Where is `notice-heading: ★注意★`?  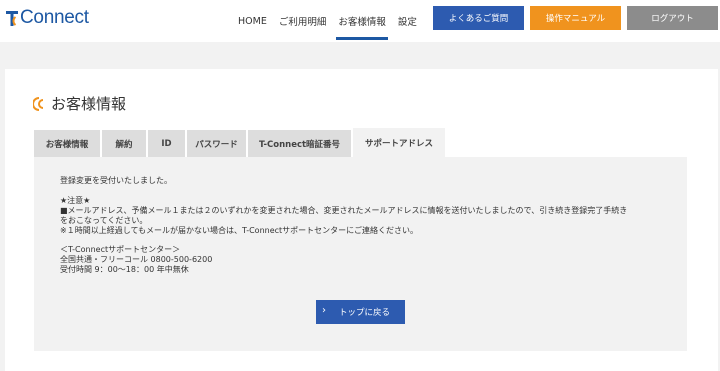 notice-heading: ★注意★ is located at coordinates (75, 200).